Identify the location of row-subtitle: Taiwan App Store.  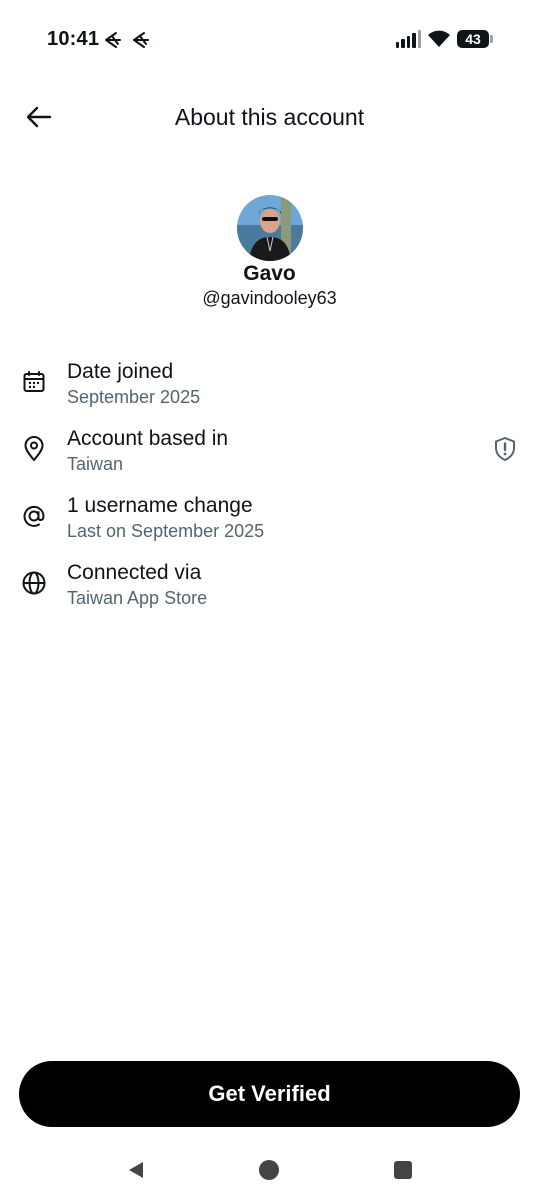
(137, 598).